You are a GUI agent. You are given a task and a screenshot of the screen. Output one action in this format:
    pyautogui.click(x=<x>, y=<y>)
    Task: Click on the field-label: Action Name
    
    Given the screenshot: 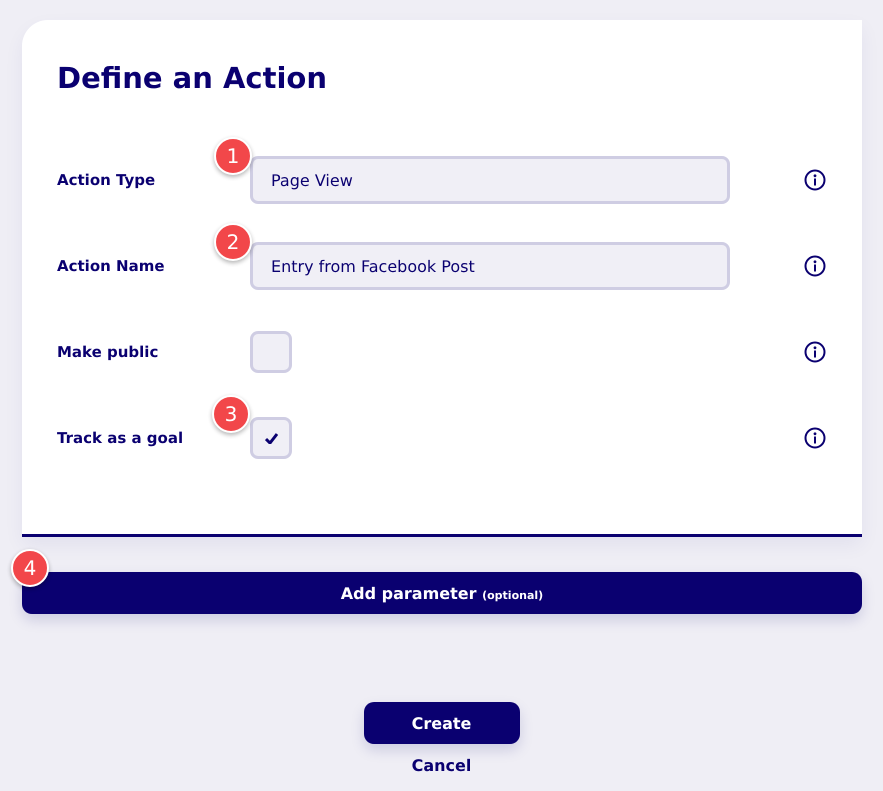 What is the action you would take?
    pyautogui.click(x=111, y=266)
    